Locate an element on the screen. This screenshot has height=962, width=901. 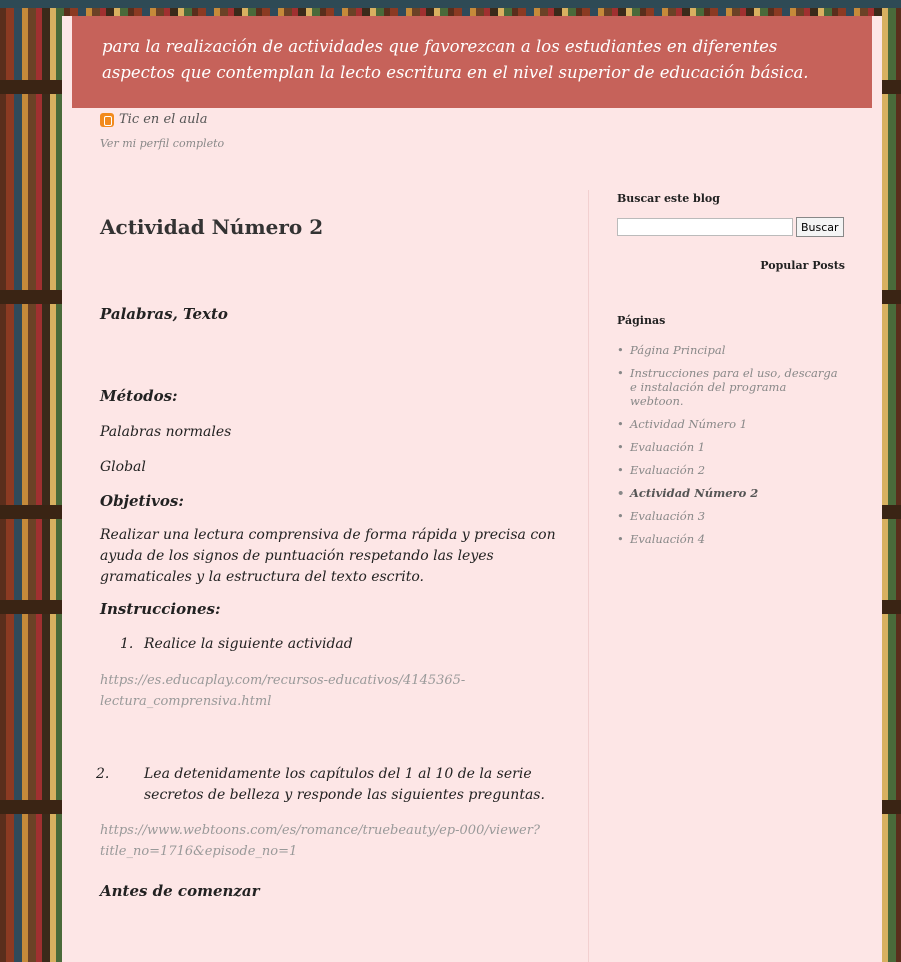
popular-posts-heading: Popular Posts is located at coordinates (802, 265).